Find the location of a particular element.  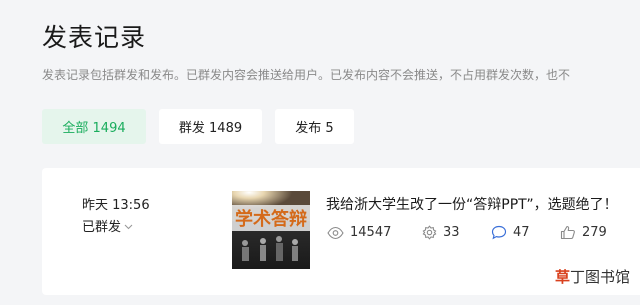

shares-count: 33 is located at coordinates (451, 232).